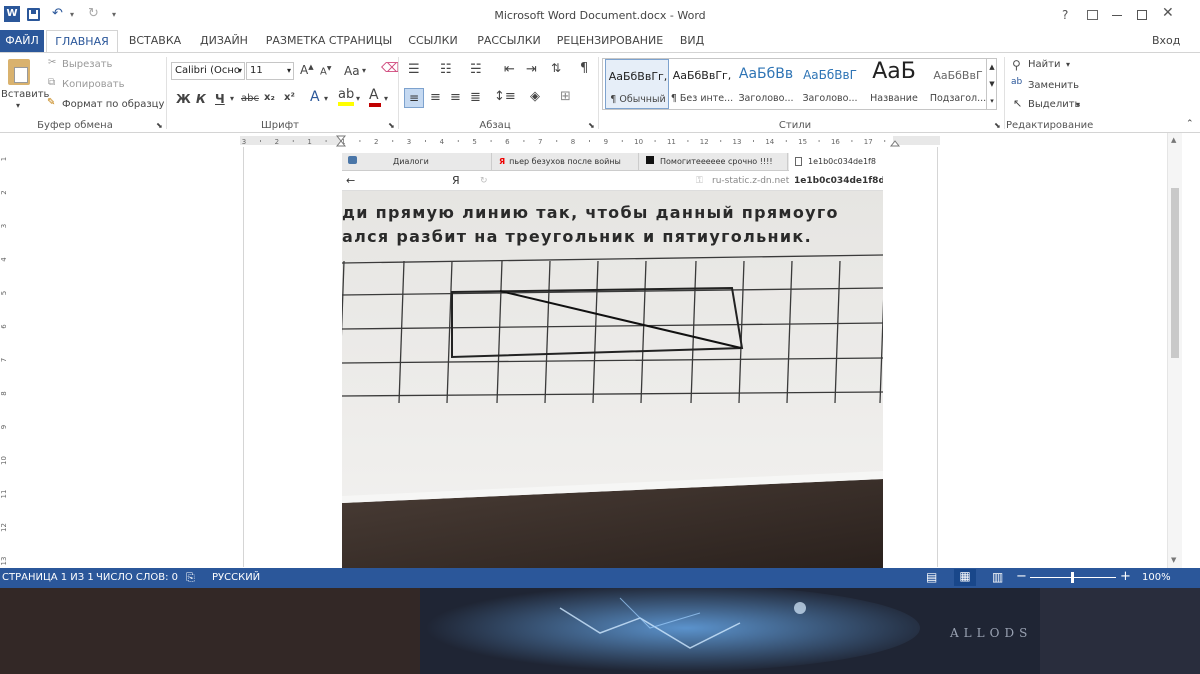  Describe the element at coordinates (838, 181) in the screenshot. I see `url-path: 1e1b0c034de1f8dfc` at that location.